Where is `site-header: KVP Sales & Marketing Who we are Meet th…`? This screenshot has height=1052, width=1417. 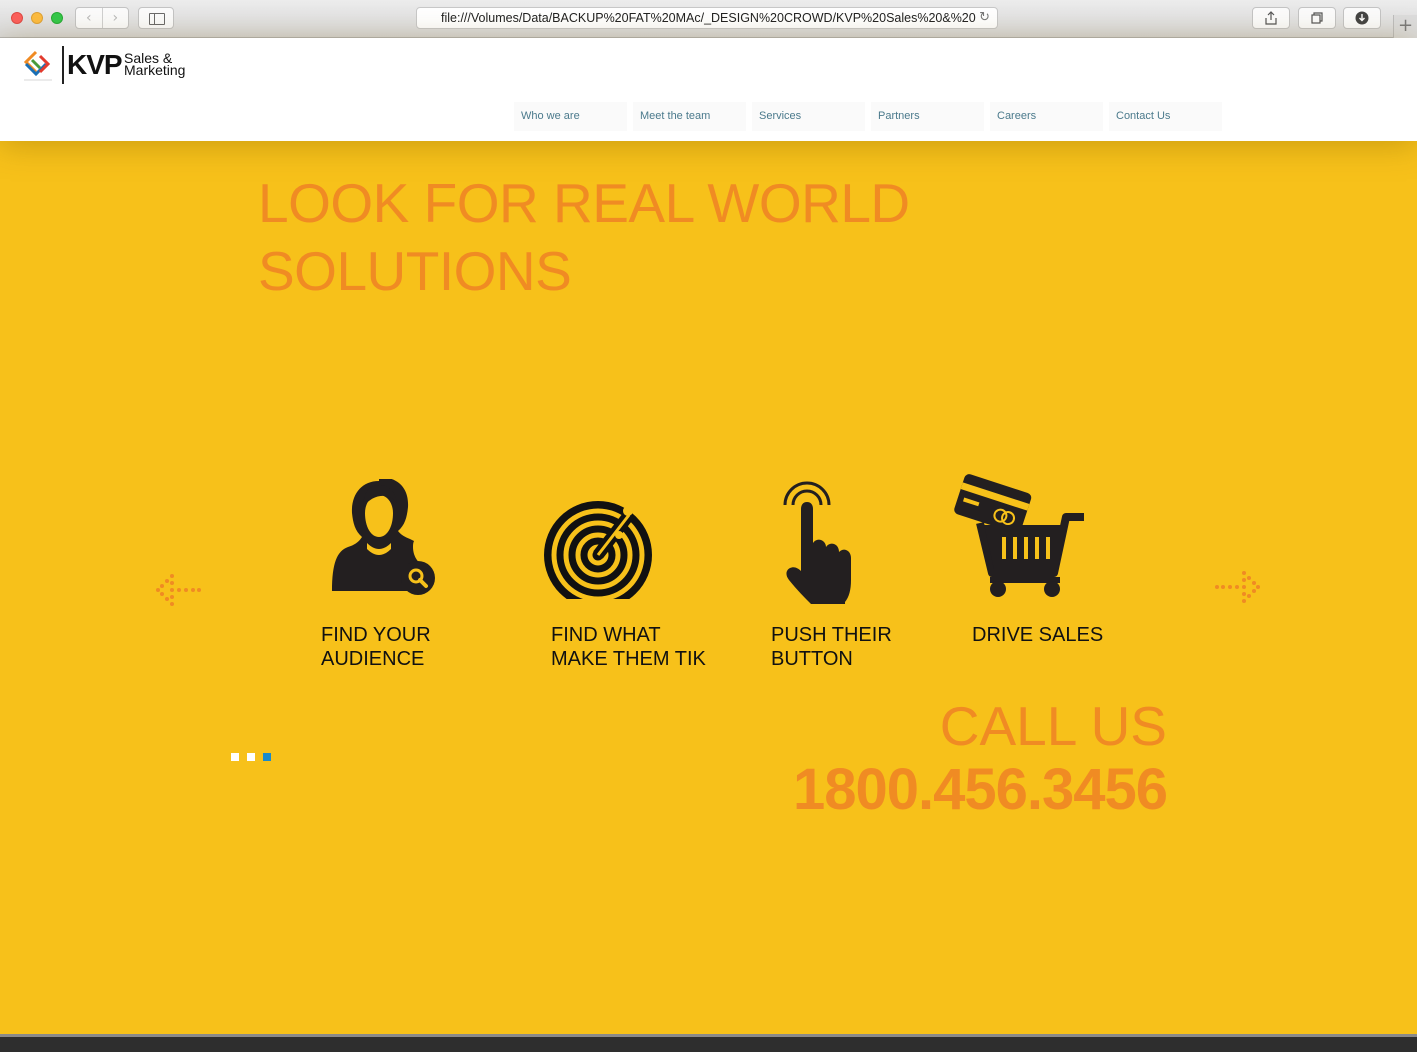 site-header: KVP Sales & Marketing Who we are Meet th… is located at coordinates (708, 89).